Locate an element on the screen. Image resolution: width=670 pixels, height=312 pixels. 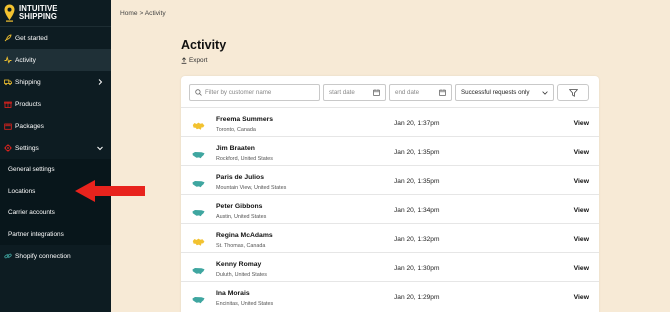
request-date: Jan 20, 1:32pm is located at coordinates (417, 239).